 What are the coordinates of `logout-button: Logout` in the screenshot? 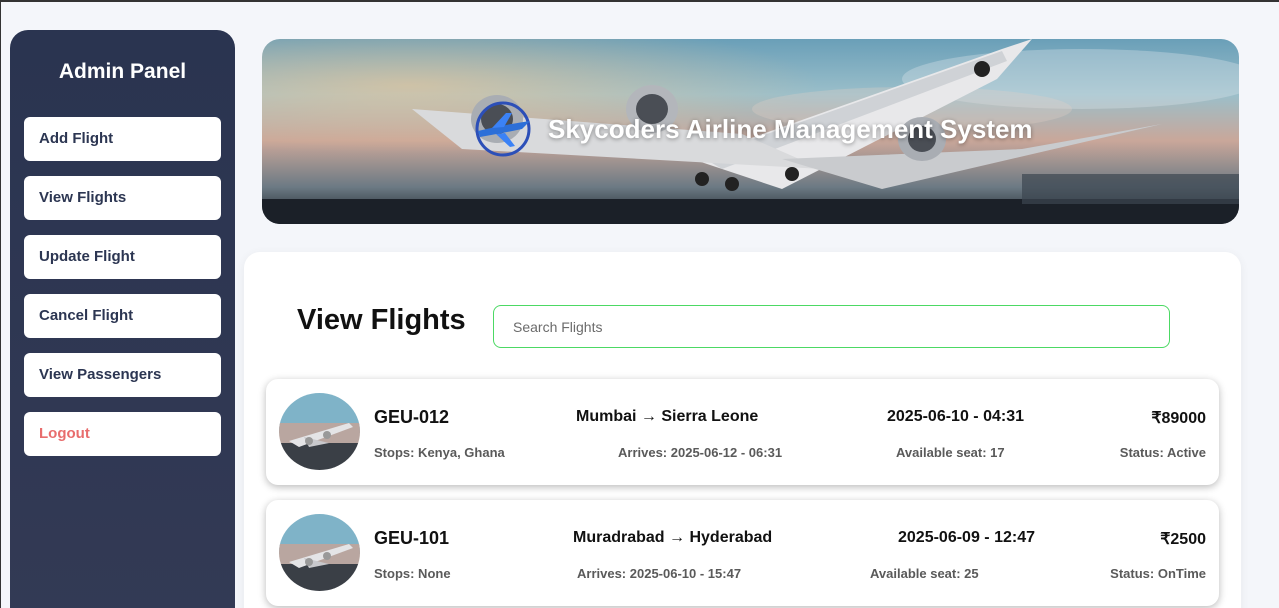 It's located at (122, 434).